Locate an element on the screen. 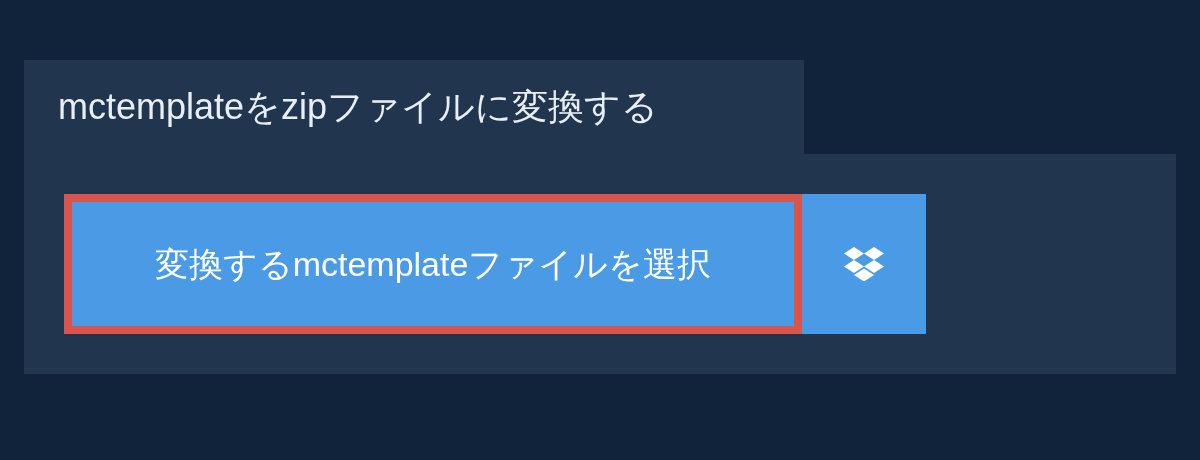 Image resolution: width=1200 pixels, height=460 pixels. tab: mctemplateをzipファイルに変換する is located at coordinates (414, 107).